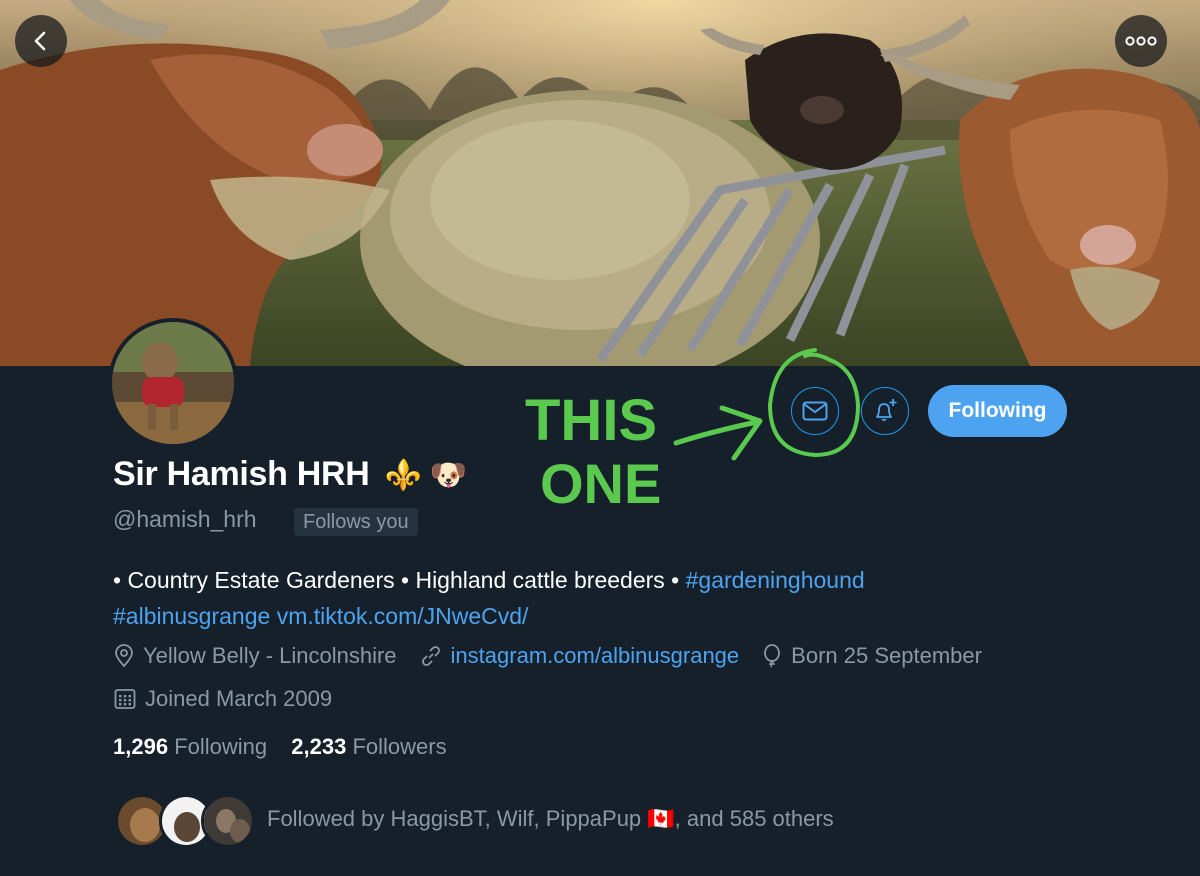 This screenshot has width=1200, height=876. What do you see at coordinates (141, 746) in the screenshot?
I see `following-count: 1,296` at bounding box center [141, 746].